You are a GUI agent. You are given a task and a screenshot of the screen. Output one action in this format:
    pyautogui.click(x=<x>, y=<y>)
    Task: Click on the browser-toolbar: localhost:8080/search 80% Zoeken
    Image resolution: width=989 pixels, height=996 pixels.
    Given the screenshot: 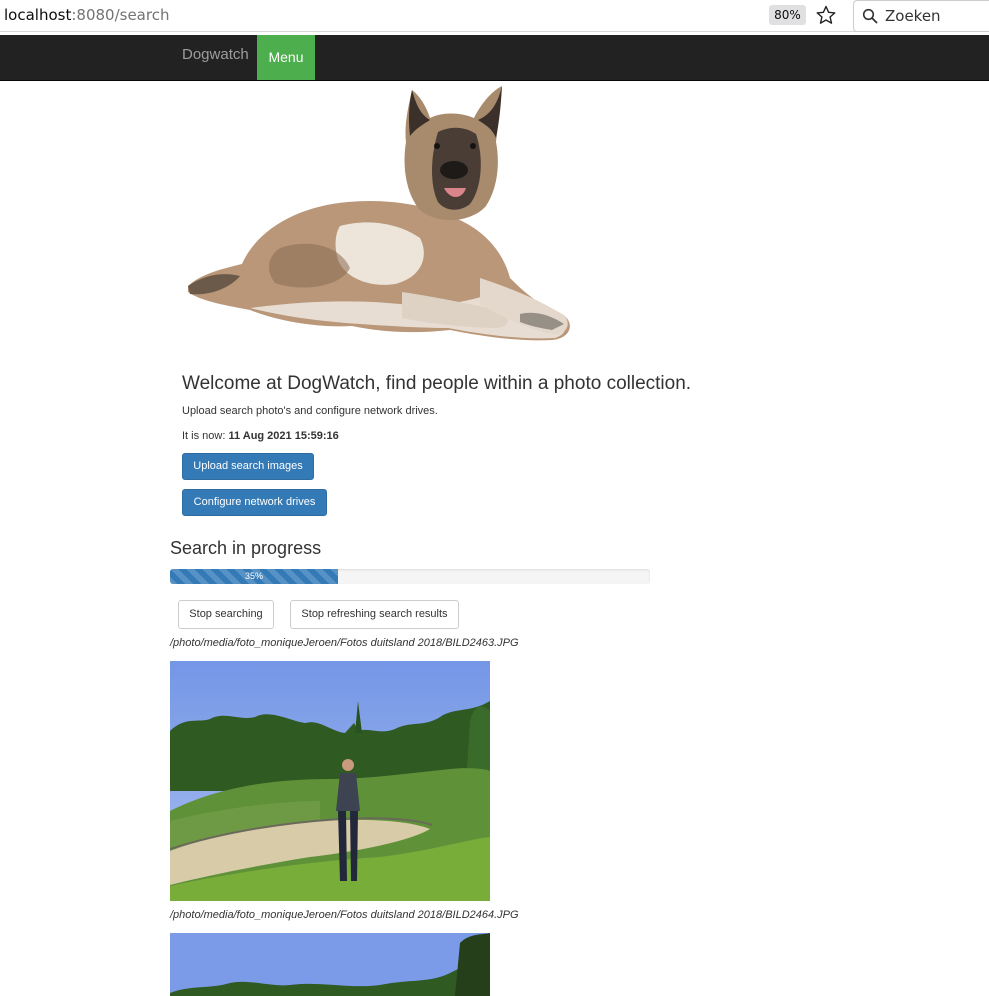 What is the action you would take?
    pyautogui.click(x=494, y=16)
    